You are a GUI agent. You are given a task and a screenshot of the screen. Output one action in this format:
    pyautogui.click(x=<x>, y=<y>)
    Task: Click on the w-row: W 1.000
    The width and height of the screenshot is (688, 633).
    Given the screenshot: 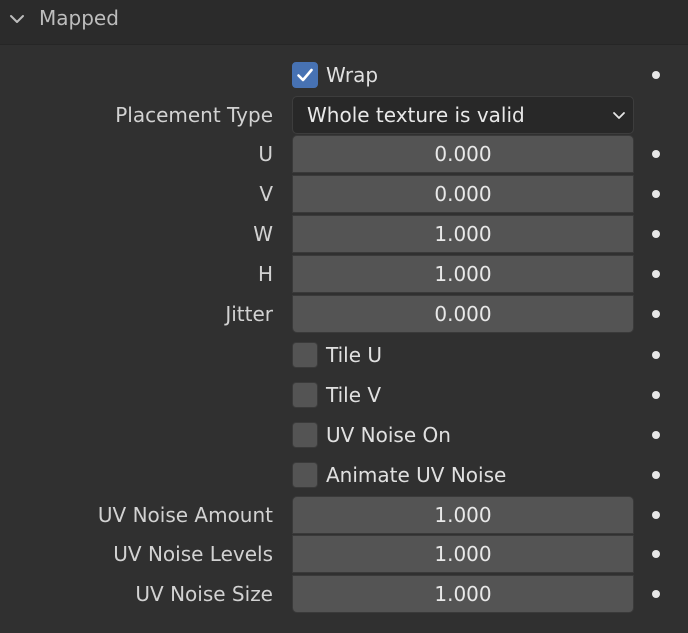 What is the action you would take?
    pyautogui.click(x=344, y=234)
    